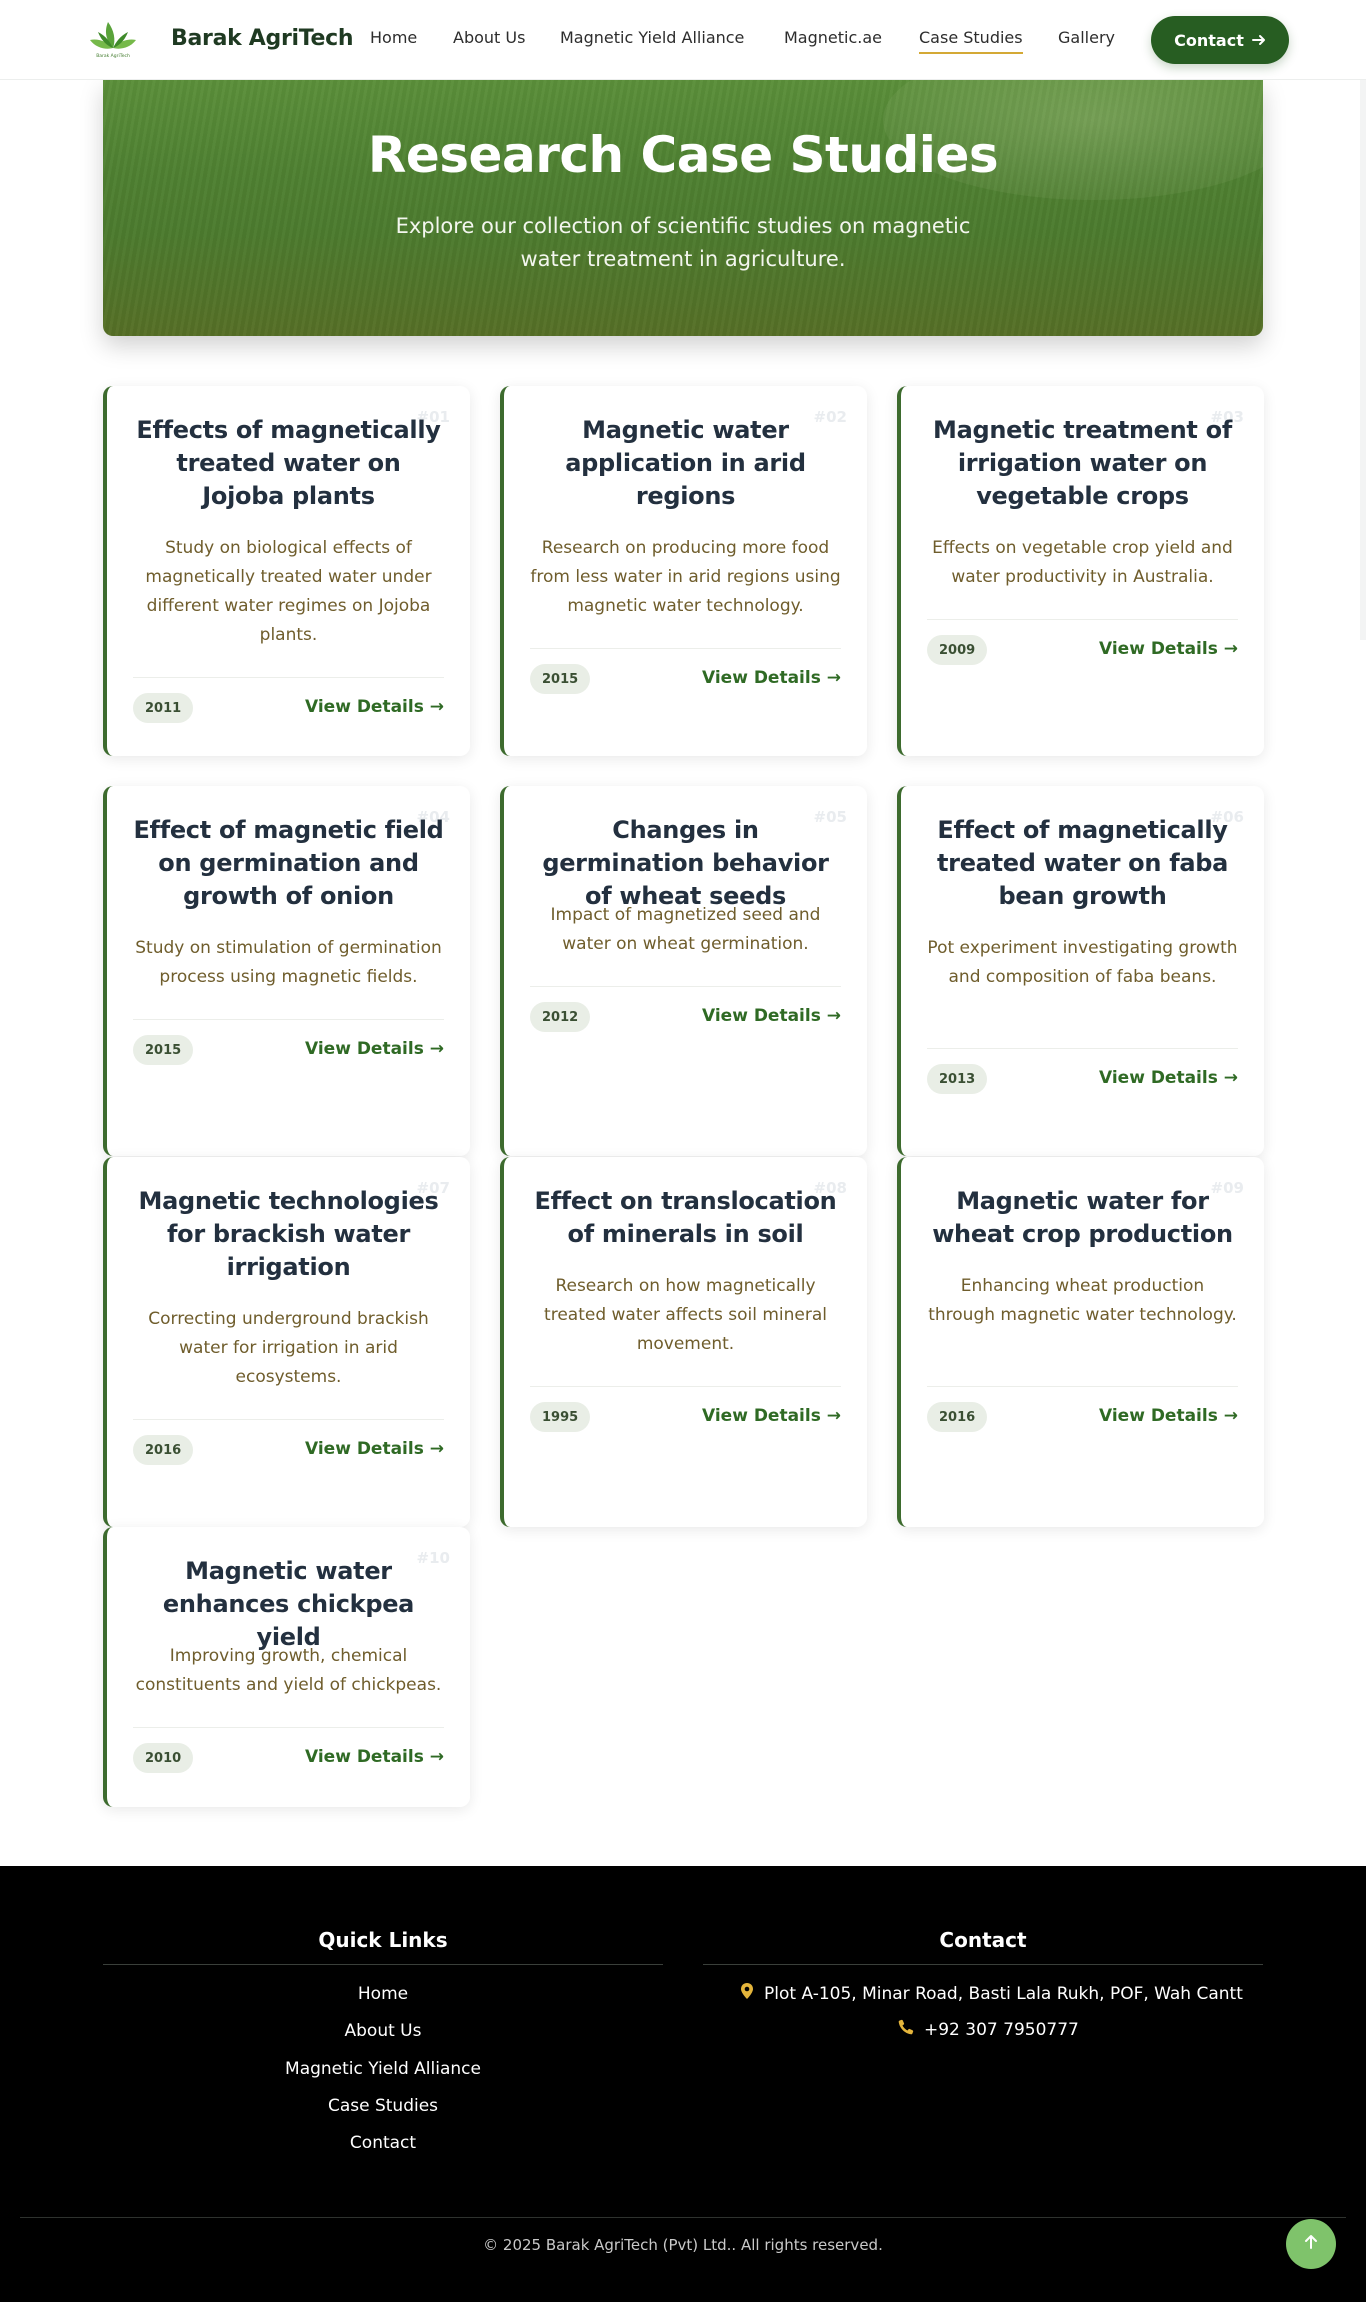 The image size is (1366, 2302). What do you see at coordinates (683, 2217) in the screenshot?
I see `footer-divider` at bounding box center [683, 2217].